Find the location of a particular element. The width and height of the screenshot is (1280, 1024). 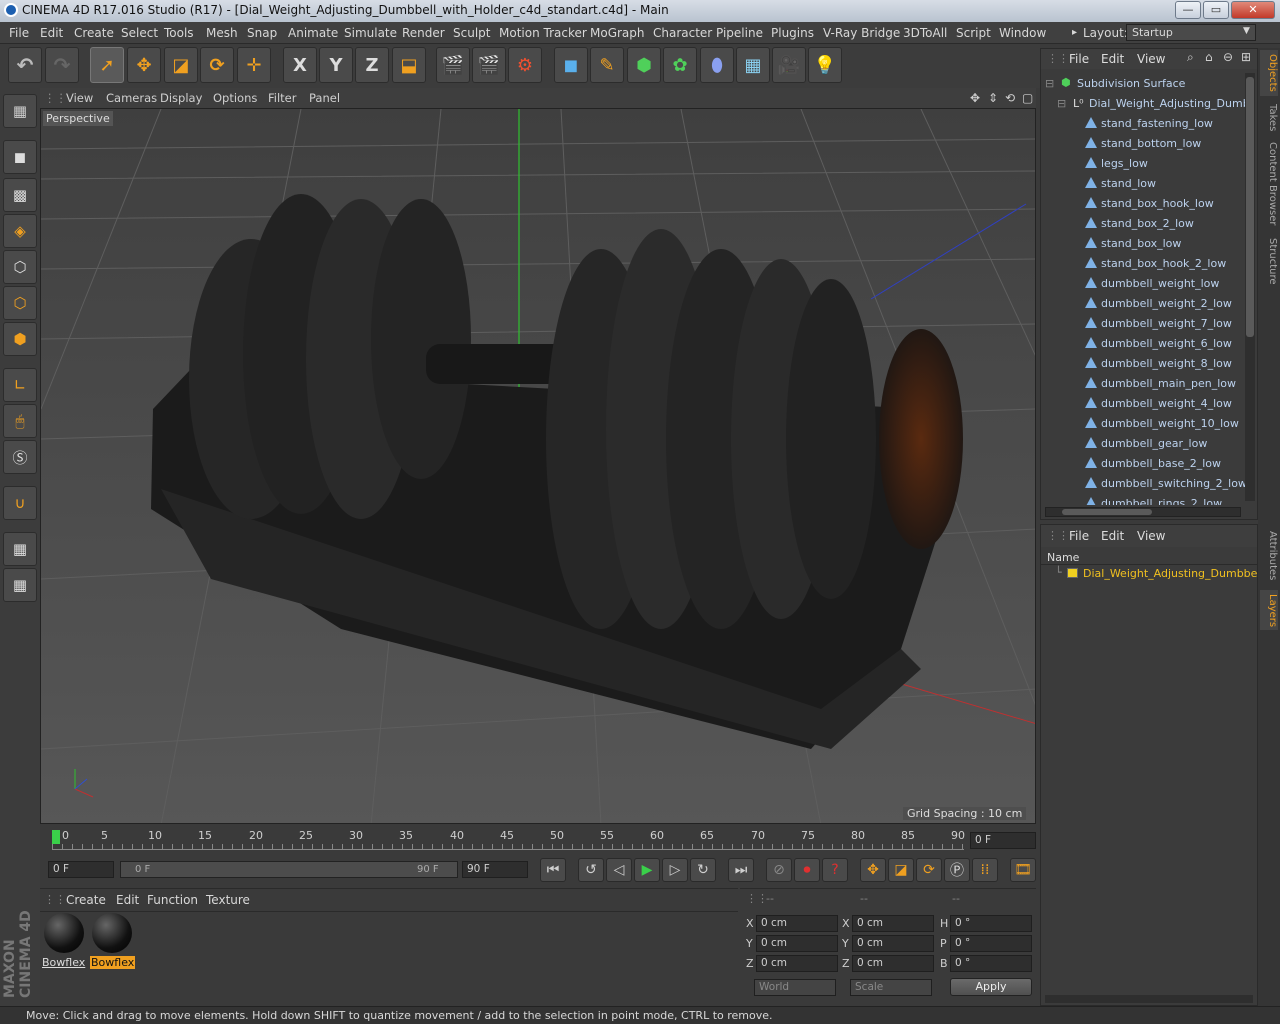

object-item: stand_box_2_low is located at coordinates (1149, 223).